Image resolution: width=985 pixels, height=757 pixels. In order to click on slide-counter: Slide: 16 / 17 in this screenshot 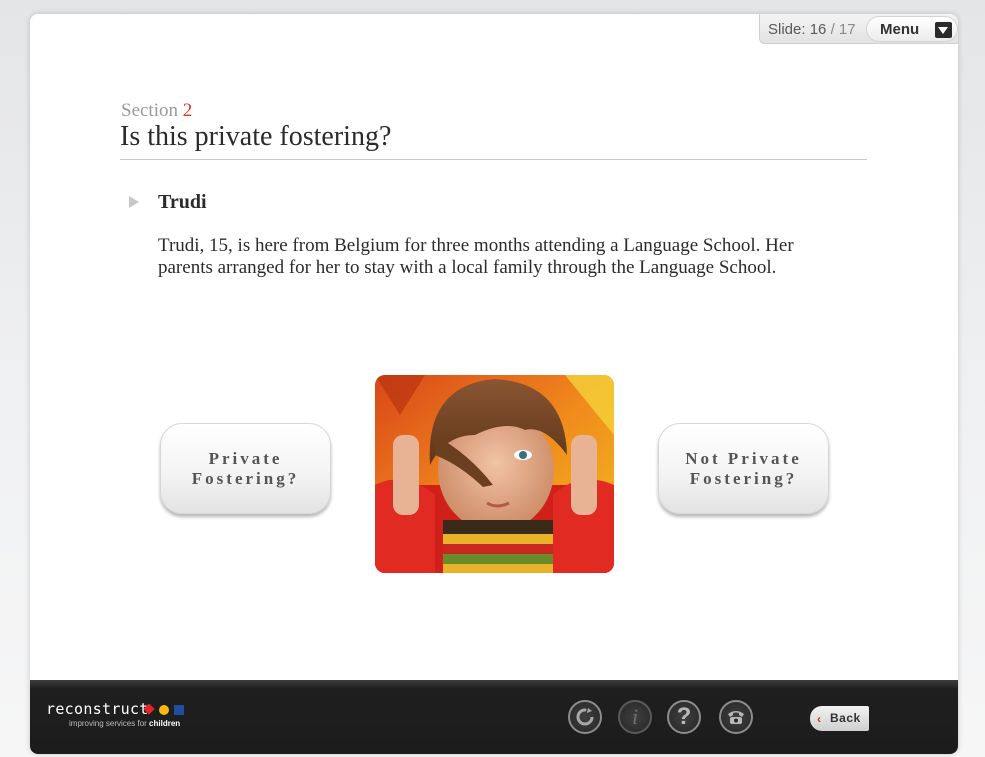, I will do `click(812, 29)`.